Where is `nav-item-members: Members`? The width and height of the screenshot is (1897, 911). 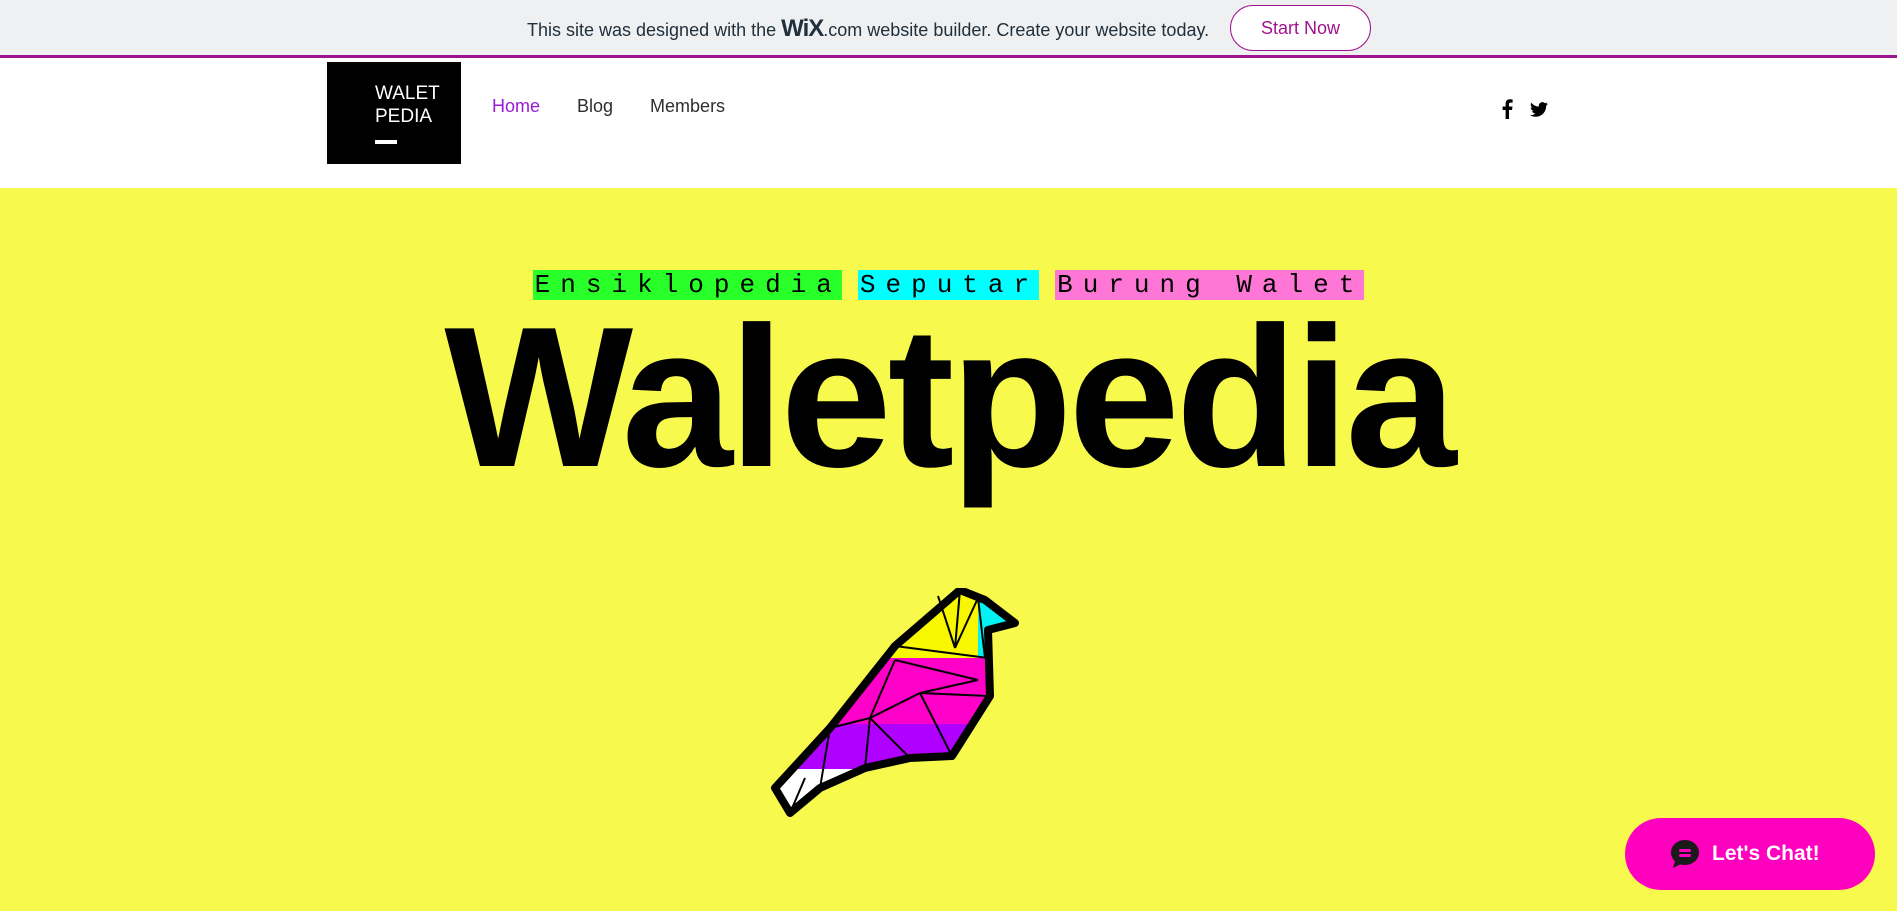 nav-item-members: Members is located at coordinates (687, 106).